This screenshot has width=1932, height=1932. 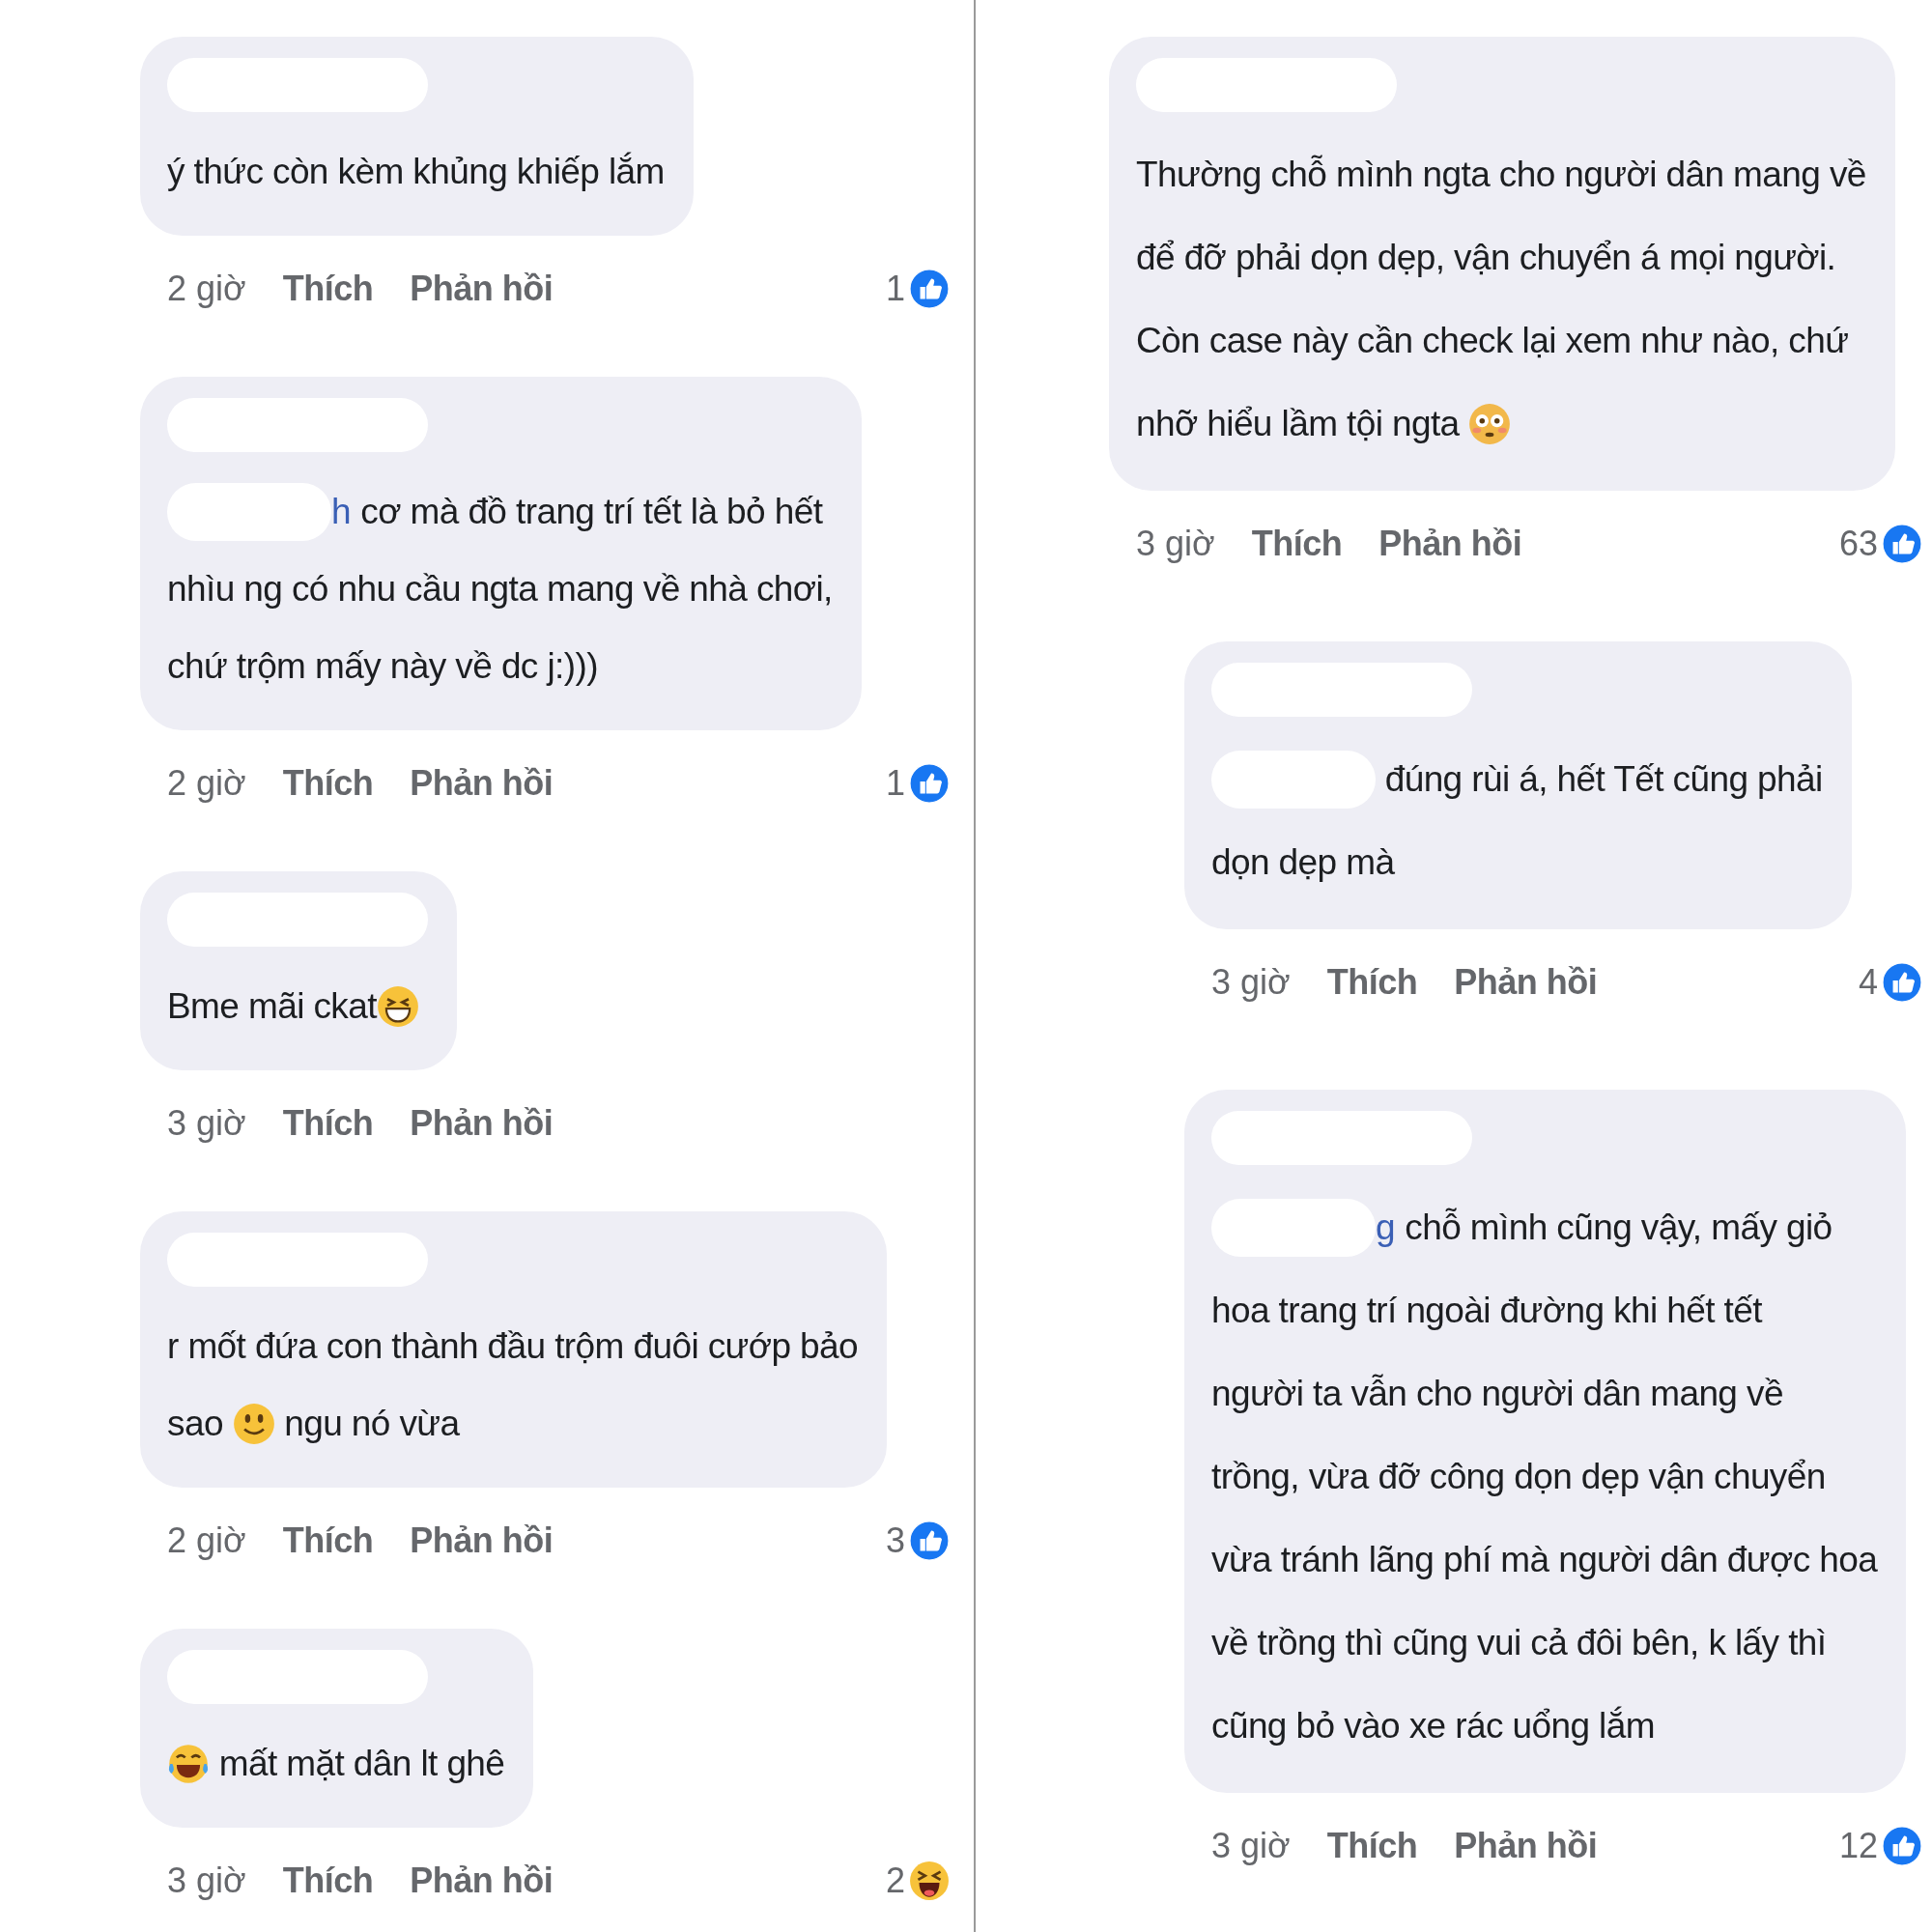 What do you see at coordinates (1501, 175) in the screenshot?
I see `comment-text: Thường chỗ mình ngta cho người dân mang về` at bounding box center [1501, 175].